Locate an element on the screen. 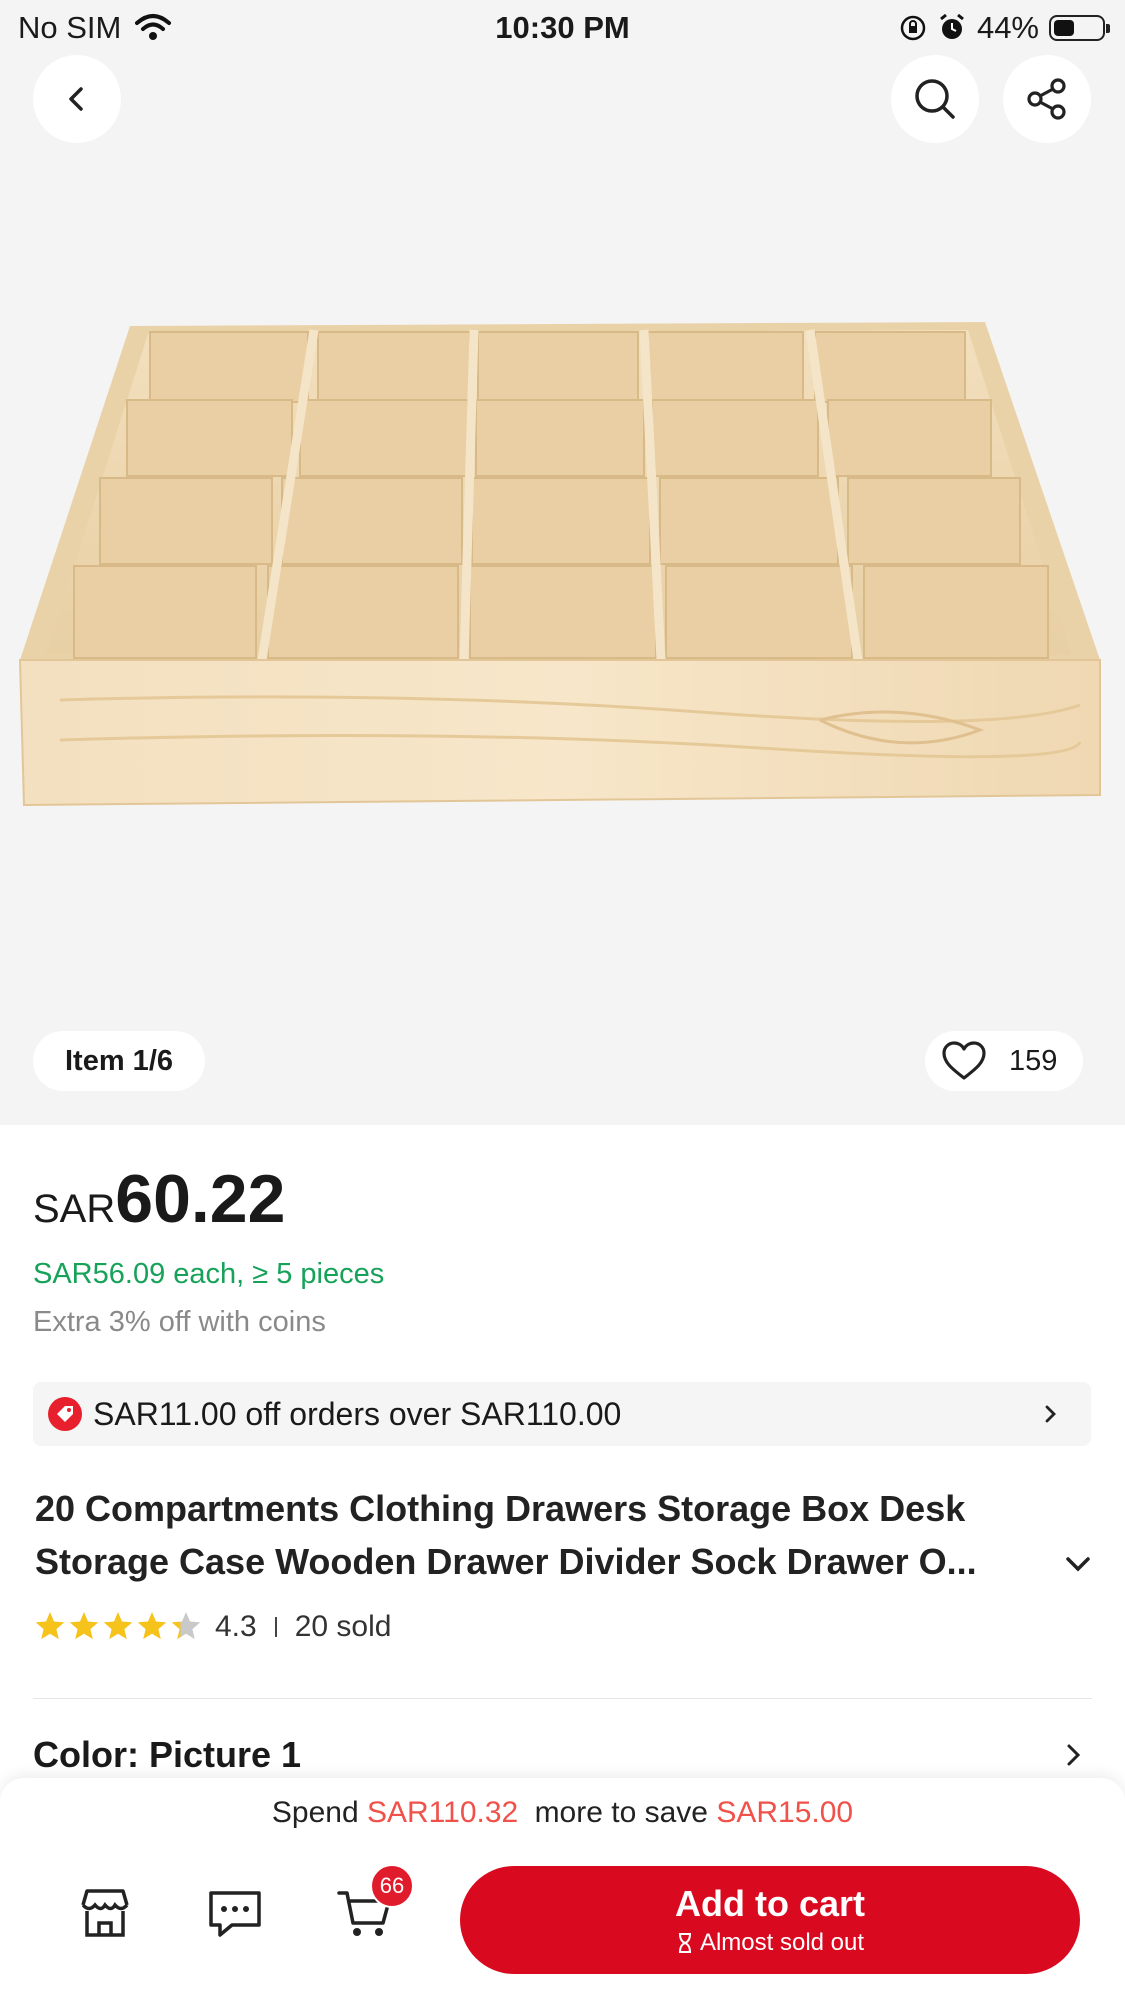 This screenshot has height=2000, width=1125. alarm-icon is located at coordinates (952, 26).